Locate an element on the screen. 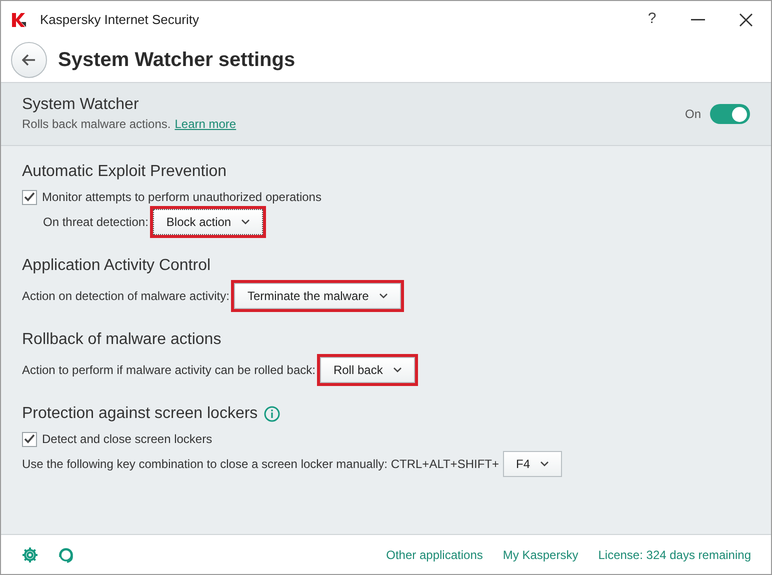  field-label: On threat detection: is located at coordinates (95, 222).